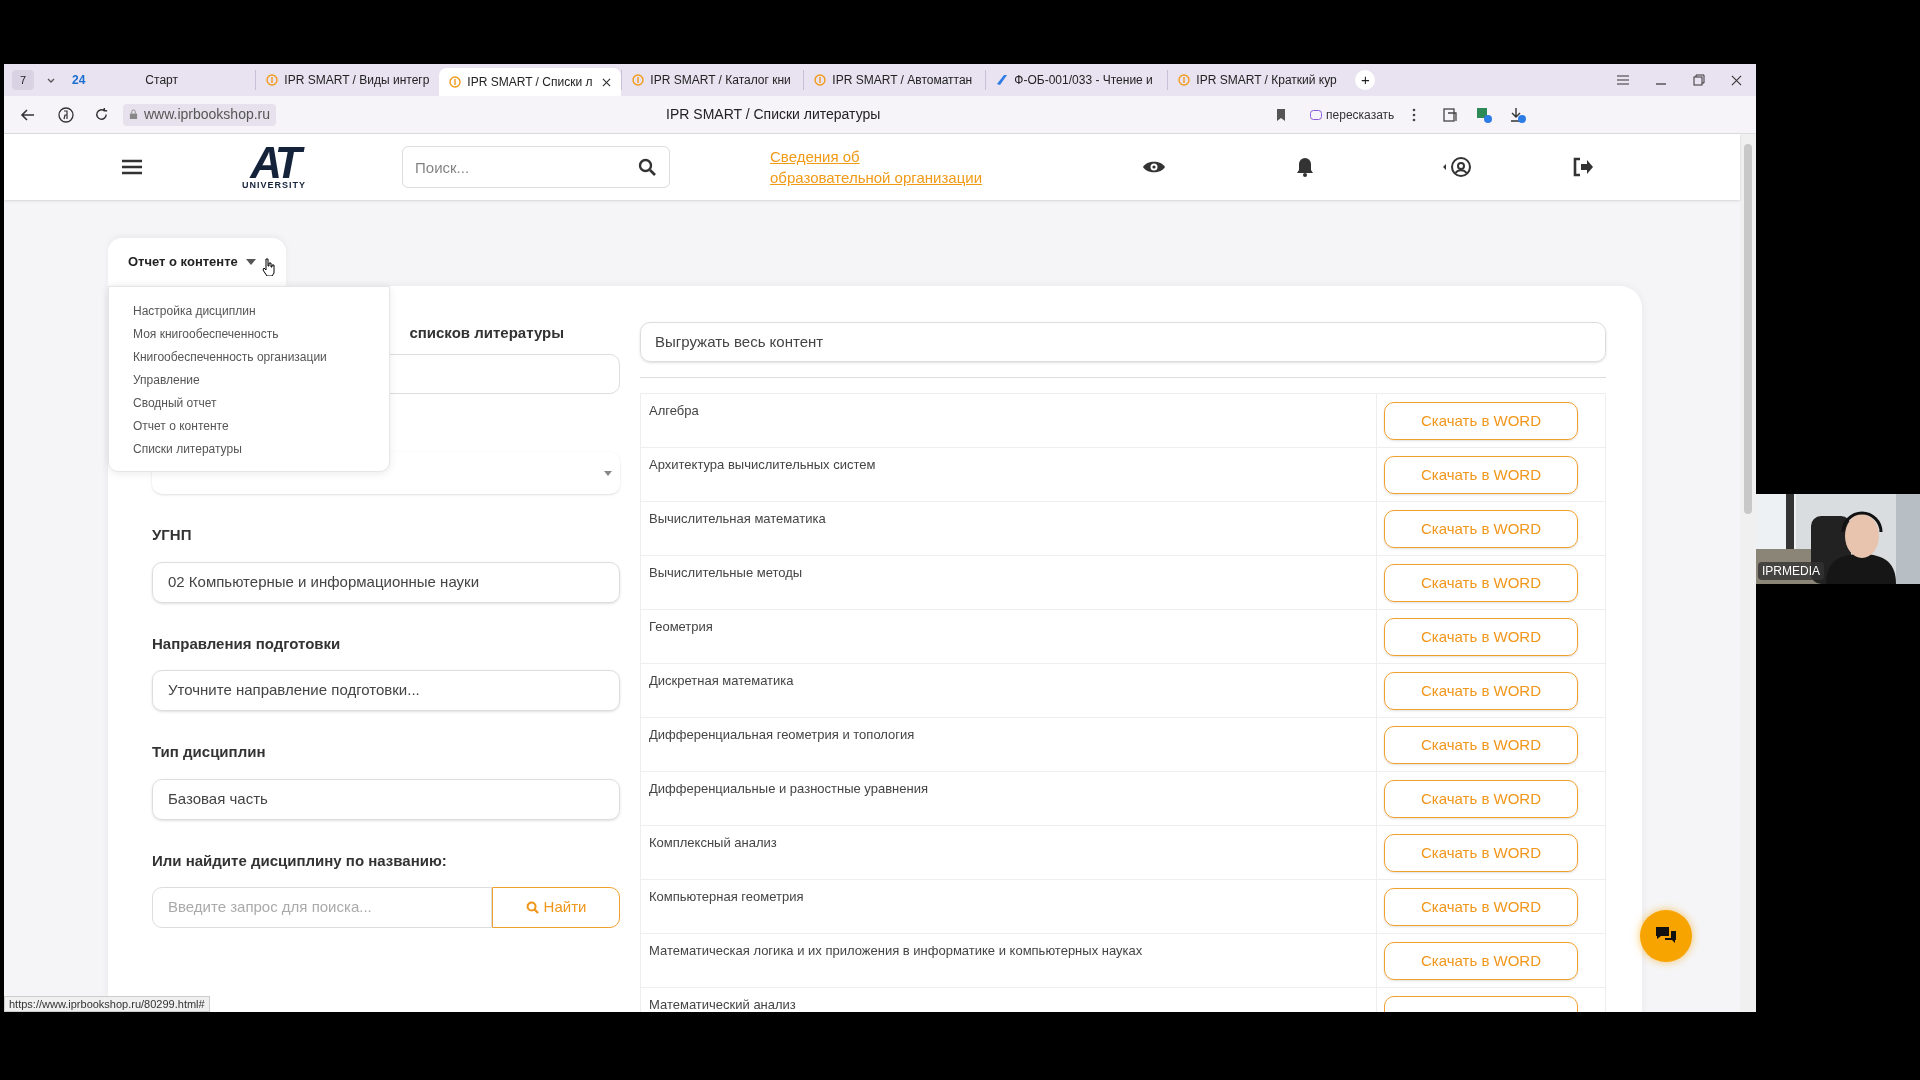 This screenshot has width=1920, height=1080. What do you see at coordinates (1076, 80) in the screenshot?
I see `browser-tab: Ф-ОБ-001/033 - Чтение и` at bounding box center [1076, 80].